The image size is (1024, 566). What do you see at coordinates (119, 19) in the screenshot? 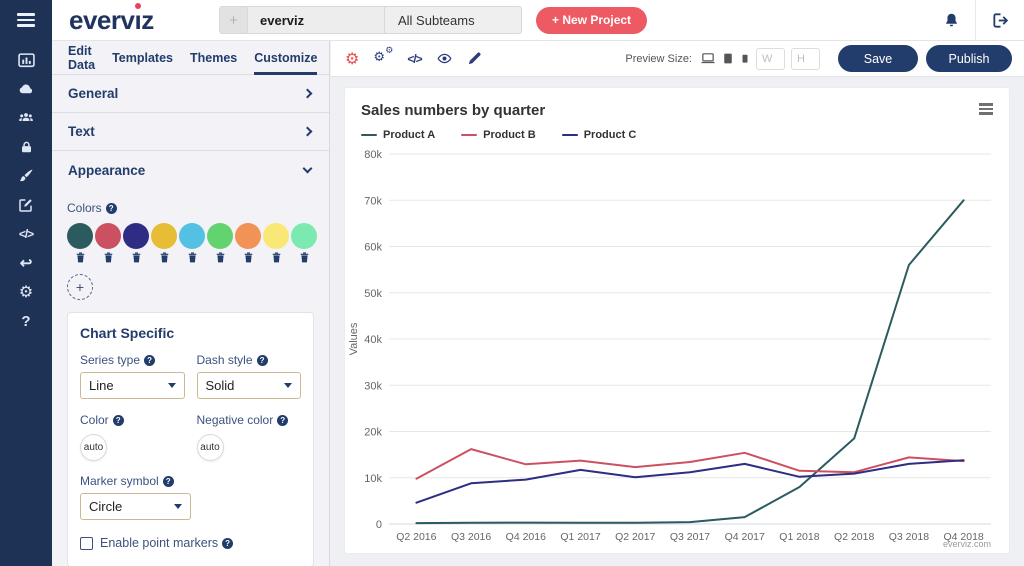
I see `everviz-logo: evervı z` at bounding box center [119, 19].